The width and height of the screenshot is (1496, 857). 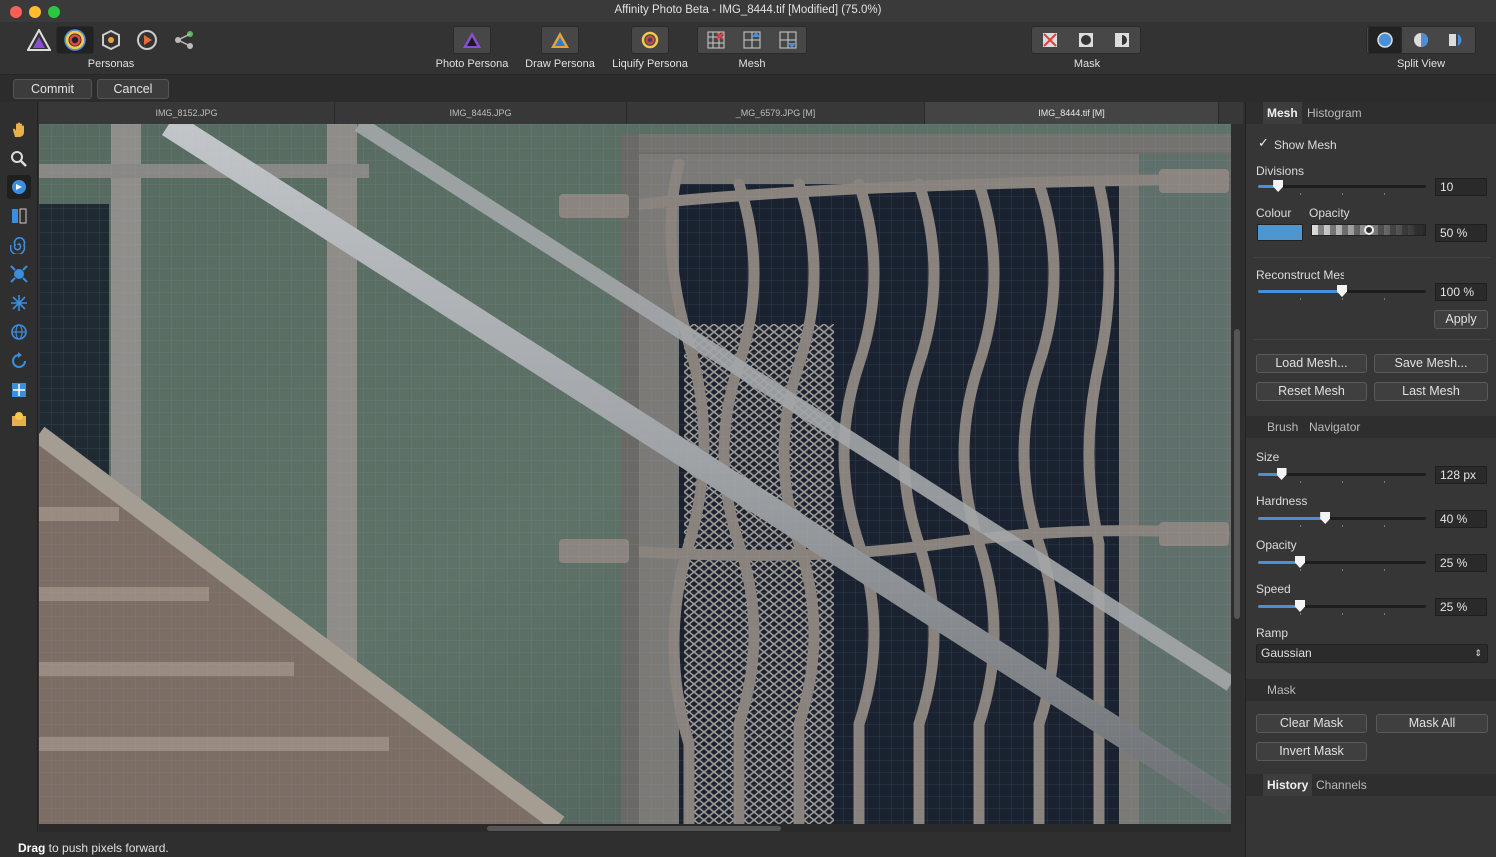 I want to click on commit-button: Commit, so click(x=52, y=89).